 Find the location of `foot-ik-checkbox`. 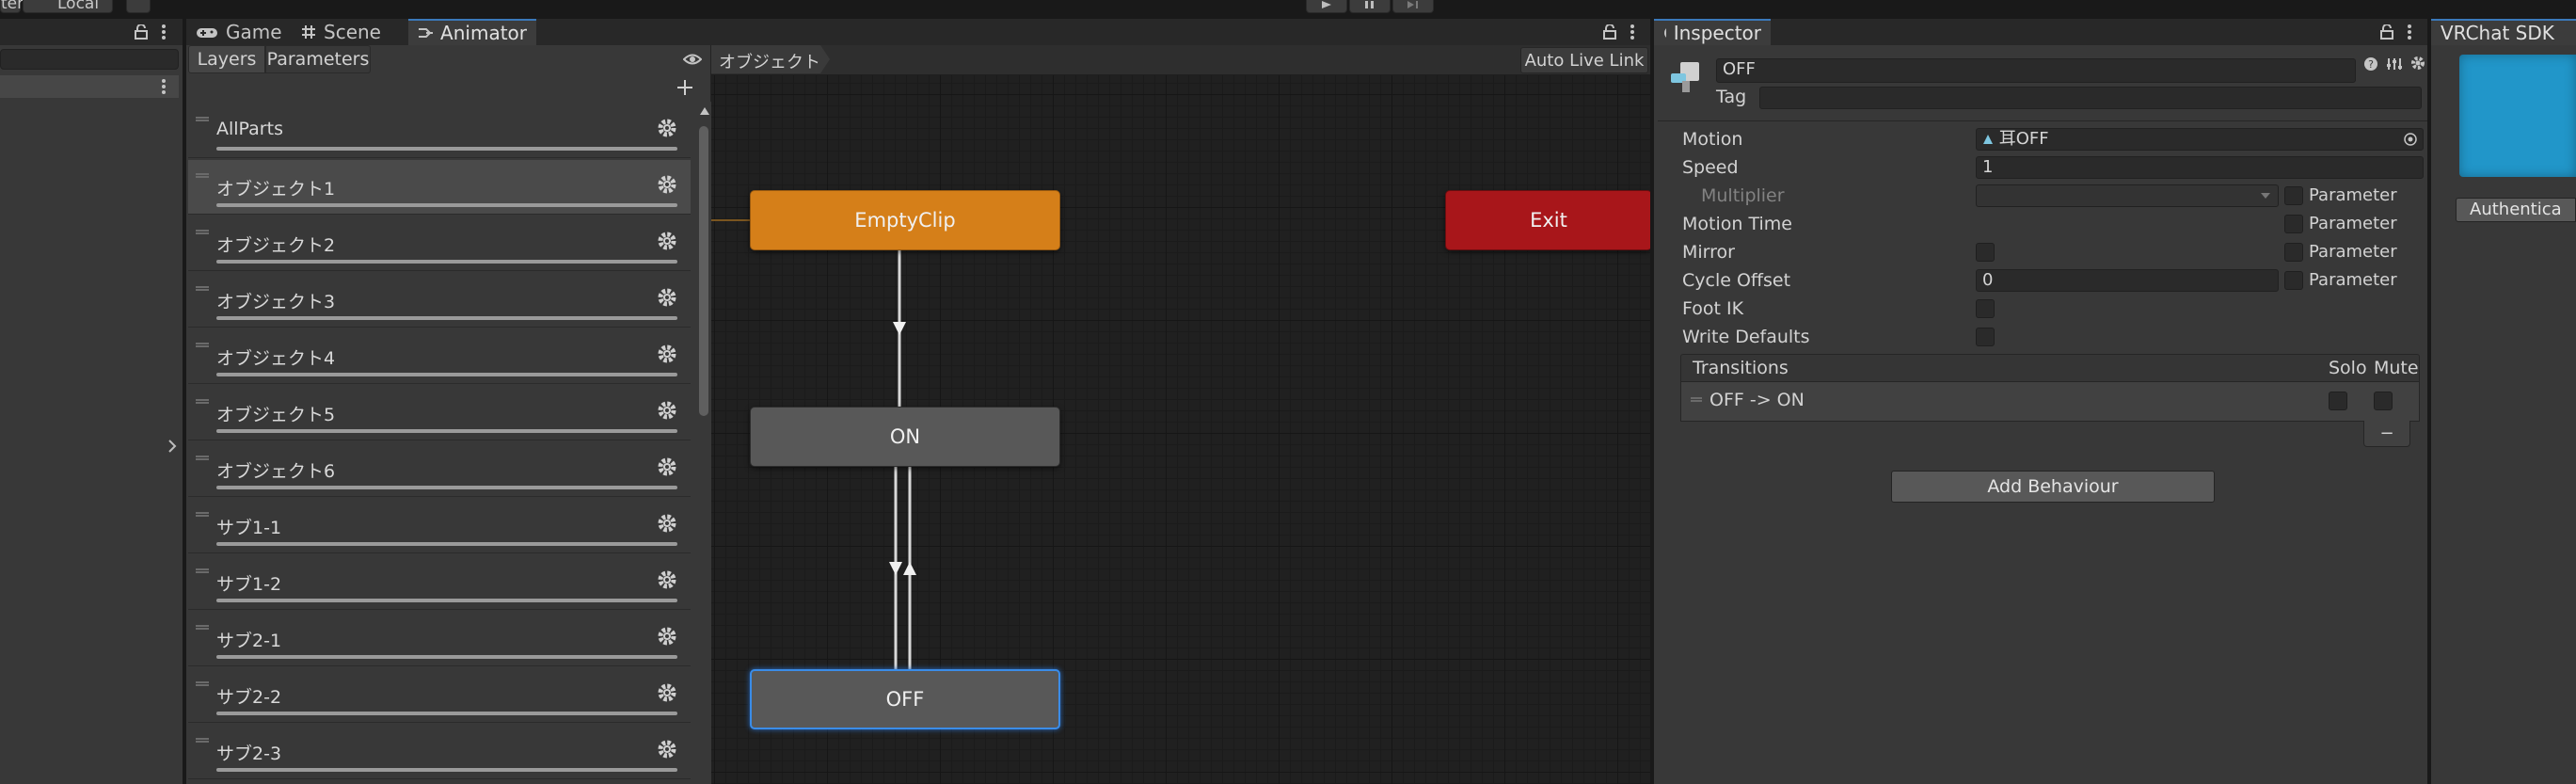

foot-ik-checkbox is located at coordinates (1986, 308).